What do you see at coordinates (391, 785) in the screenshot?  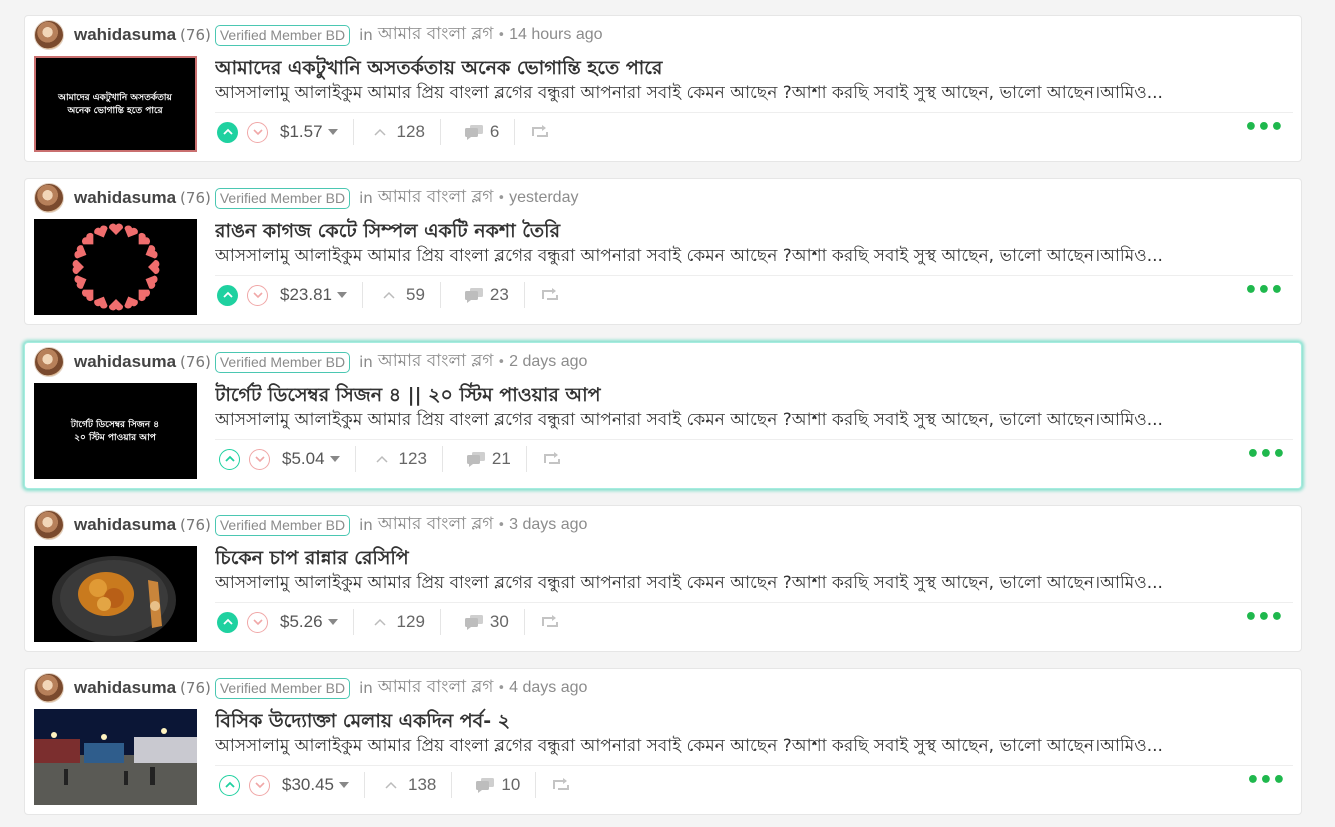 I see `chevron-up-icon` at bounding box center [391, 785].